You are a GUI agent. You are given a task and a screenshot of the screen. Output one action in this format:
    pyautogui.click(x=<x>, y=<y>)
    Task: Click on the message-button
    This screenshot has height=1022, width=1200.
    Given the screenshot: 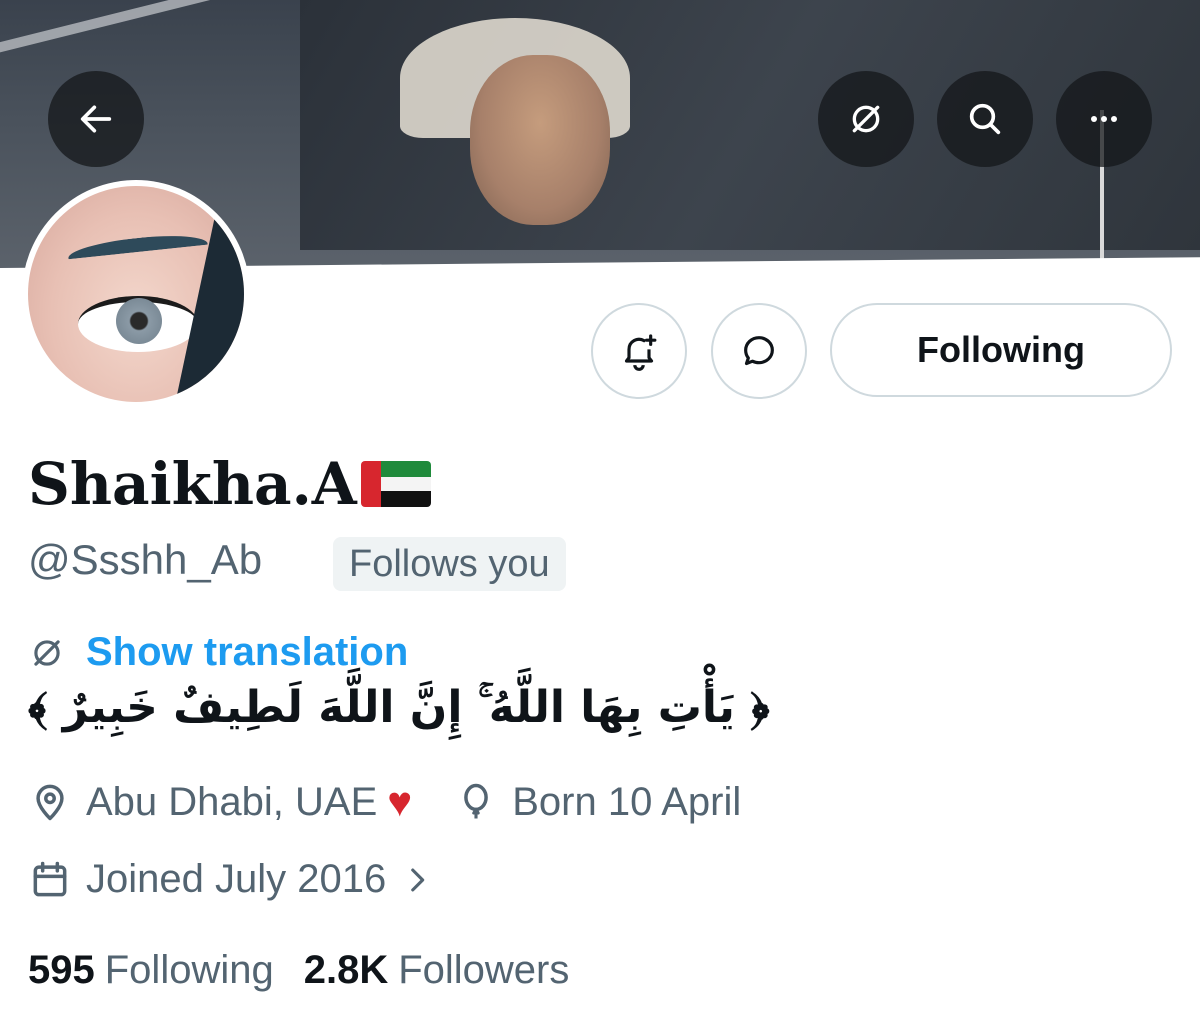 What is the action you would take?
    pyautogui.click(x=759, y=351)
    